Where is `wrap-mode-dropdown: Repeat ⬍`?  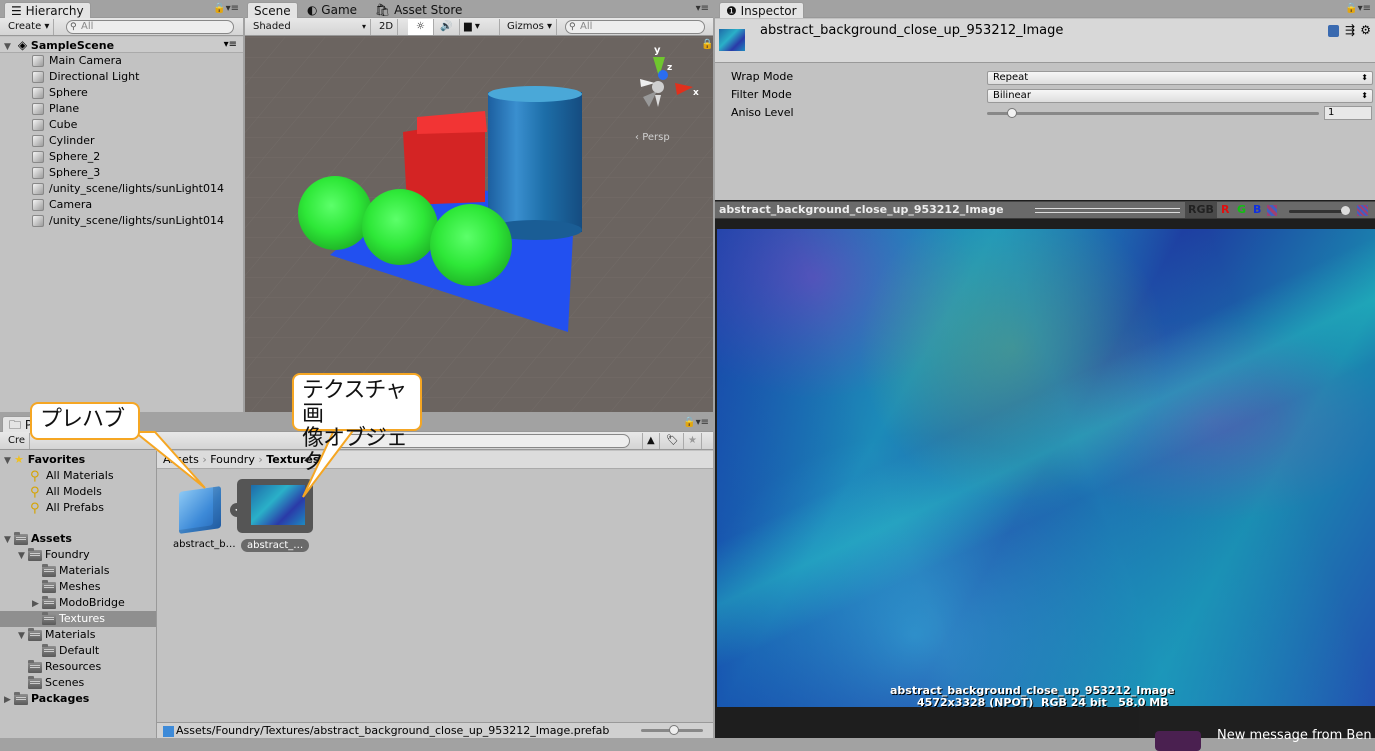
wrap-mode-dropdown: Repeat ⬍ is located at coordinates (1180, 78).